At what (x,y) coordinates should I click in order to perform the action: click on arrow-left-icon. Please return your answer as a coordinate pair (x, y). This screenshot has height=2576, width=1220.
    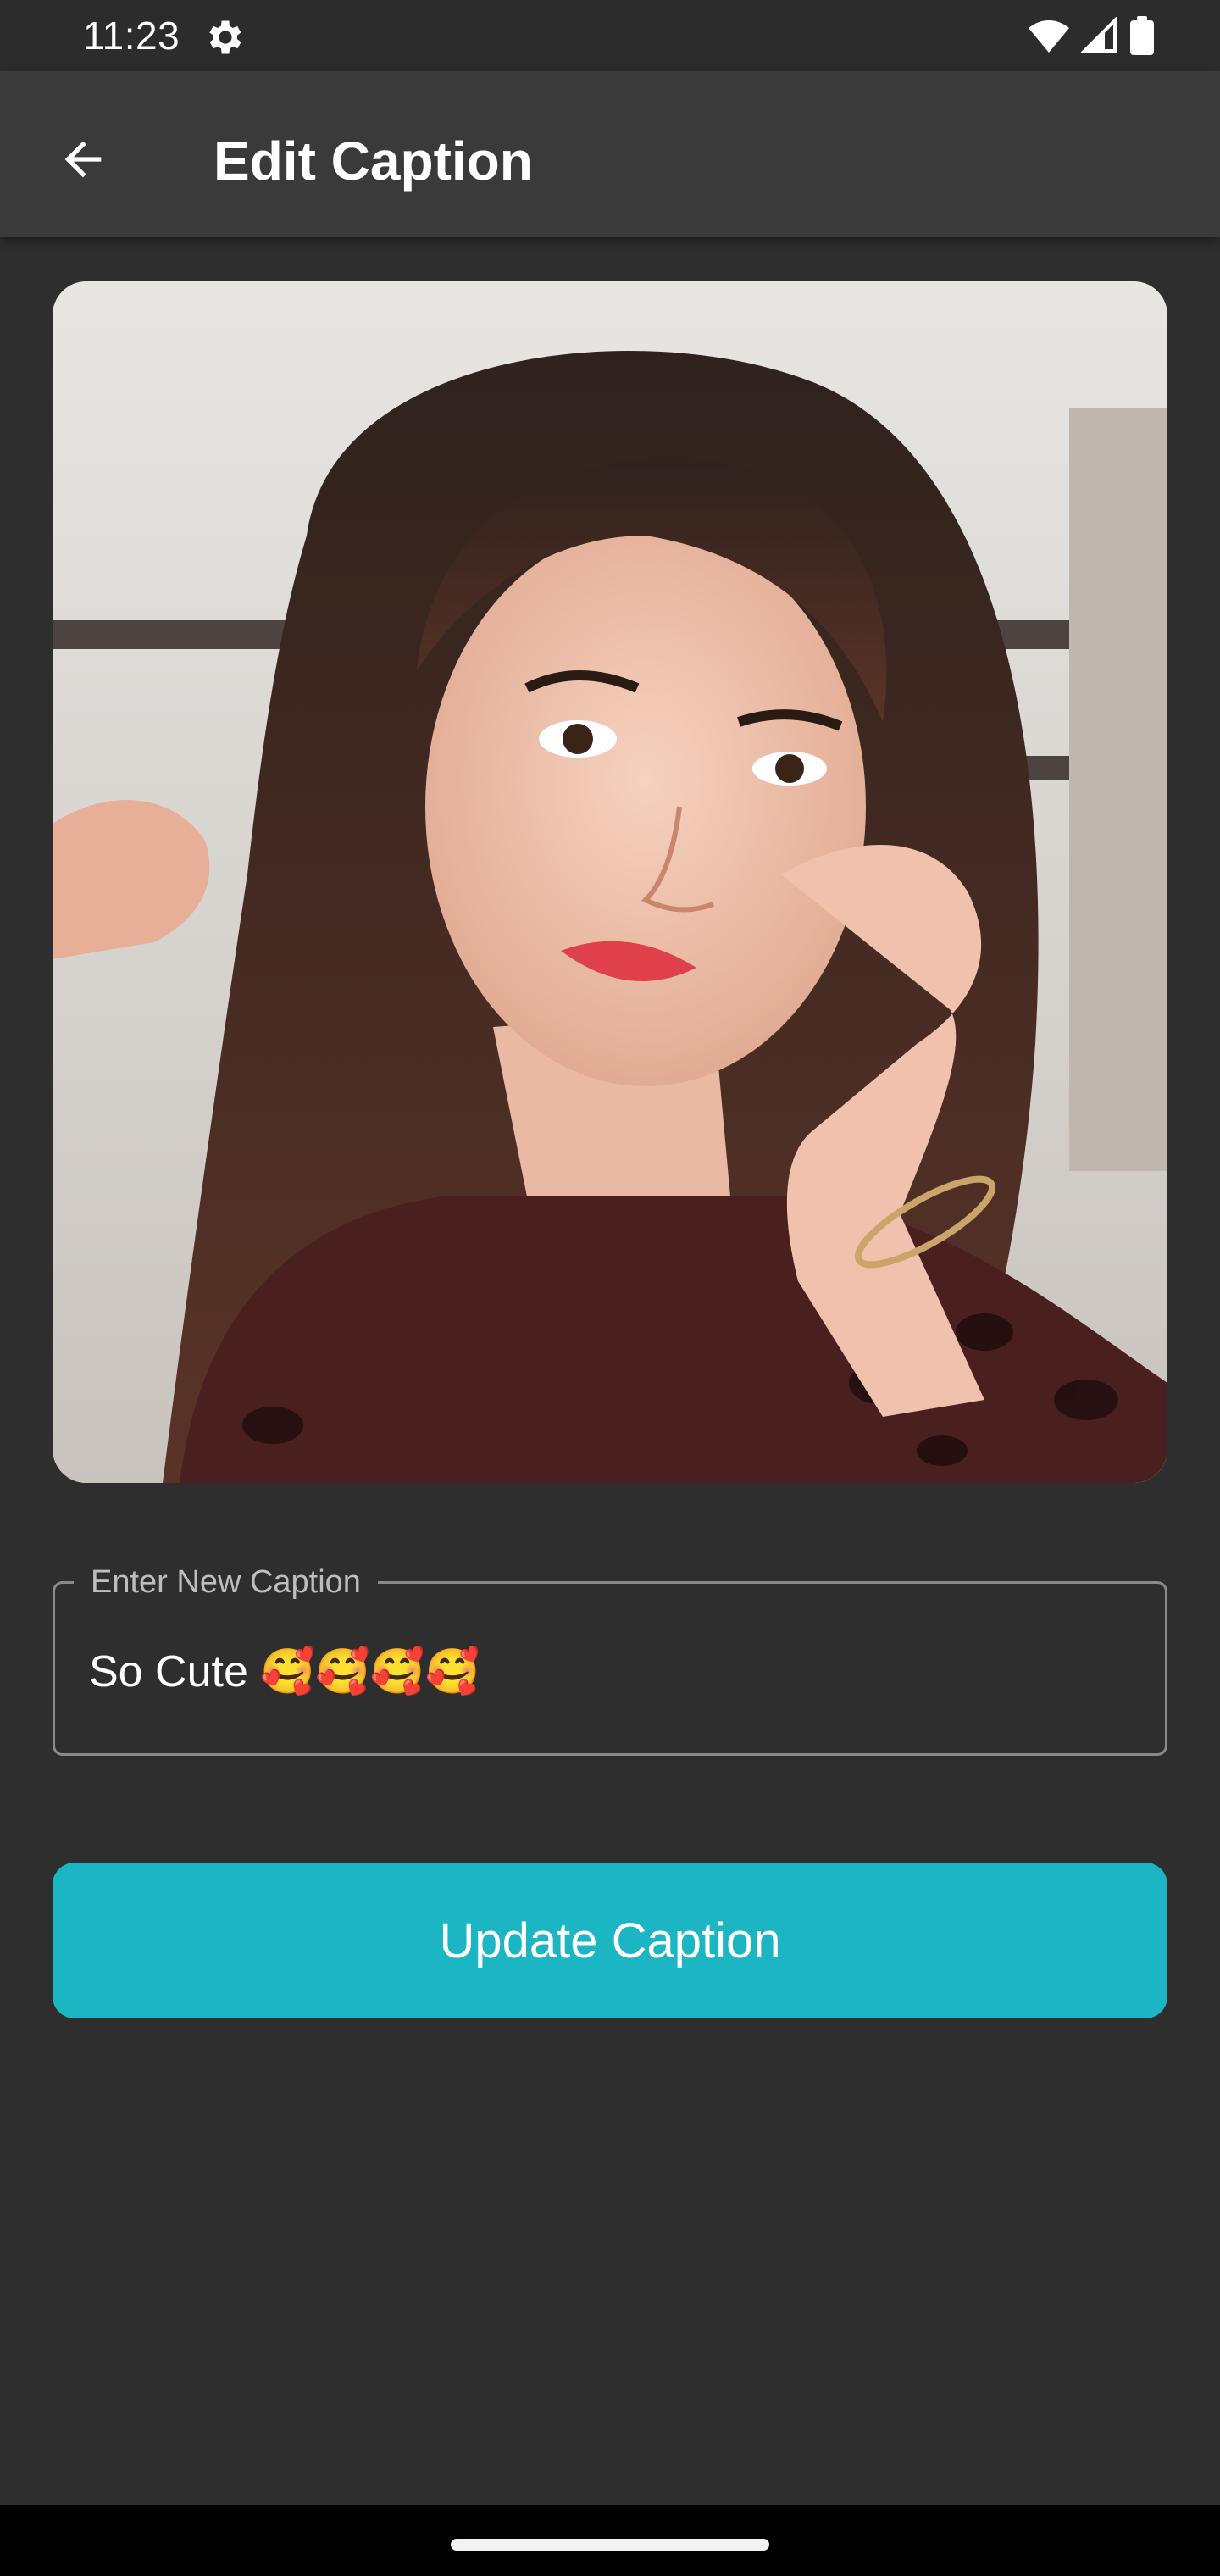
    Looking at the image, I should click on (83, 161).